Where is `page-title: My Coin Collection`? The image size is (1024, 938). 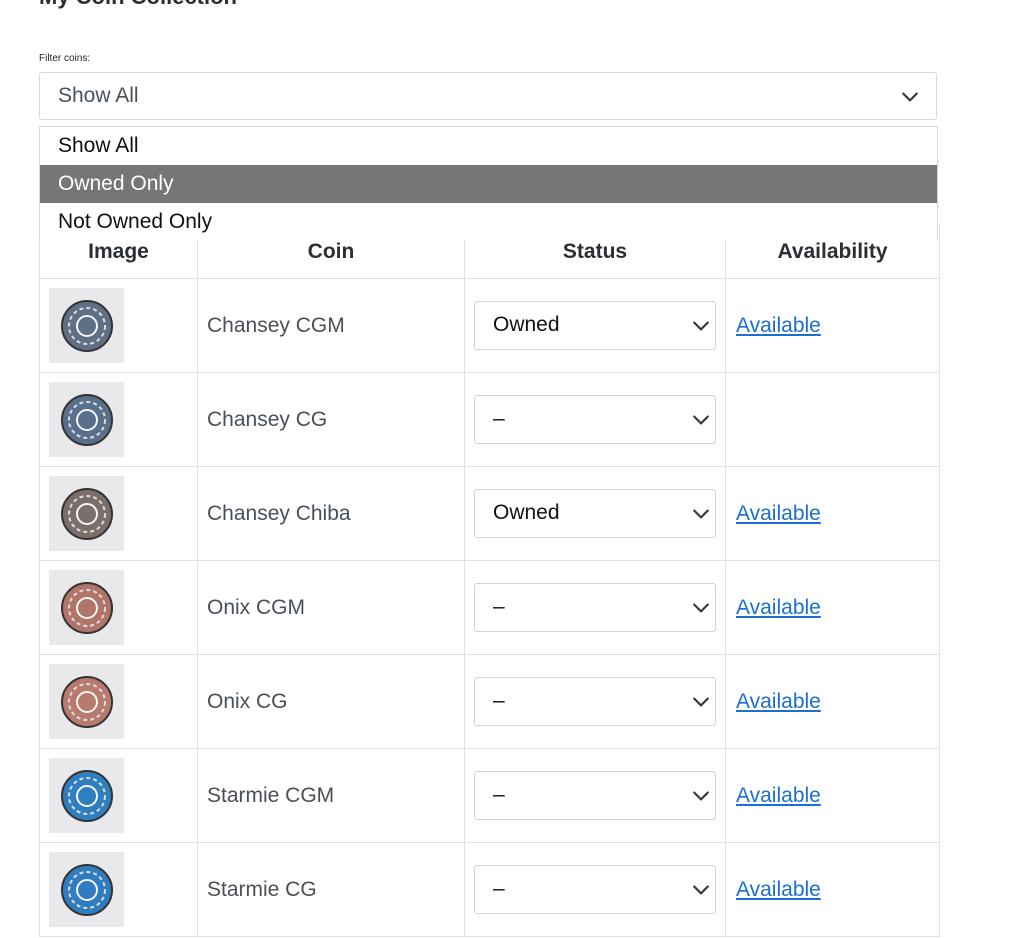 page-title: My Coin Collection is located at coordinates (138, 5).